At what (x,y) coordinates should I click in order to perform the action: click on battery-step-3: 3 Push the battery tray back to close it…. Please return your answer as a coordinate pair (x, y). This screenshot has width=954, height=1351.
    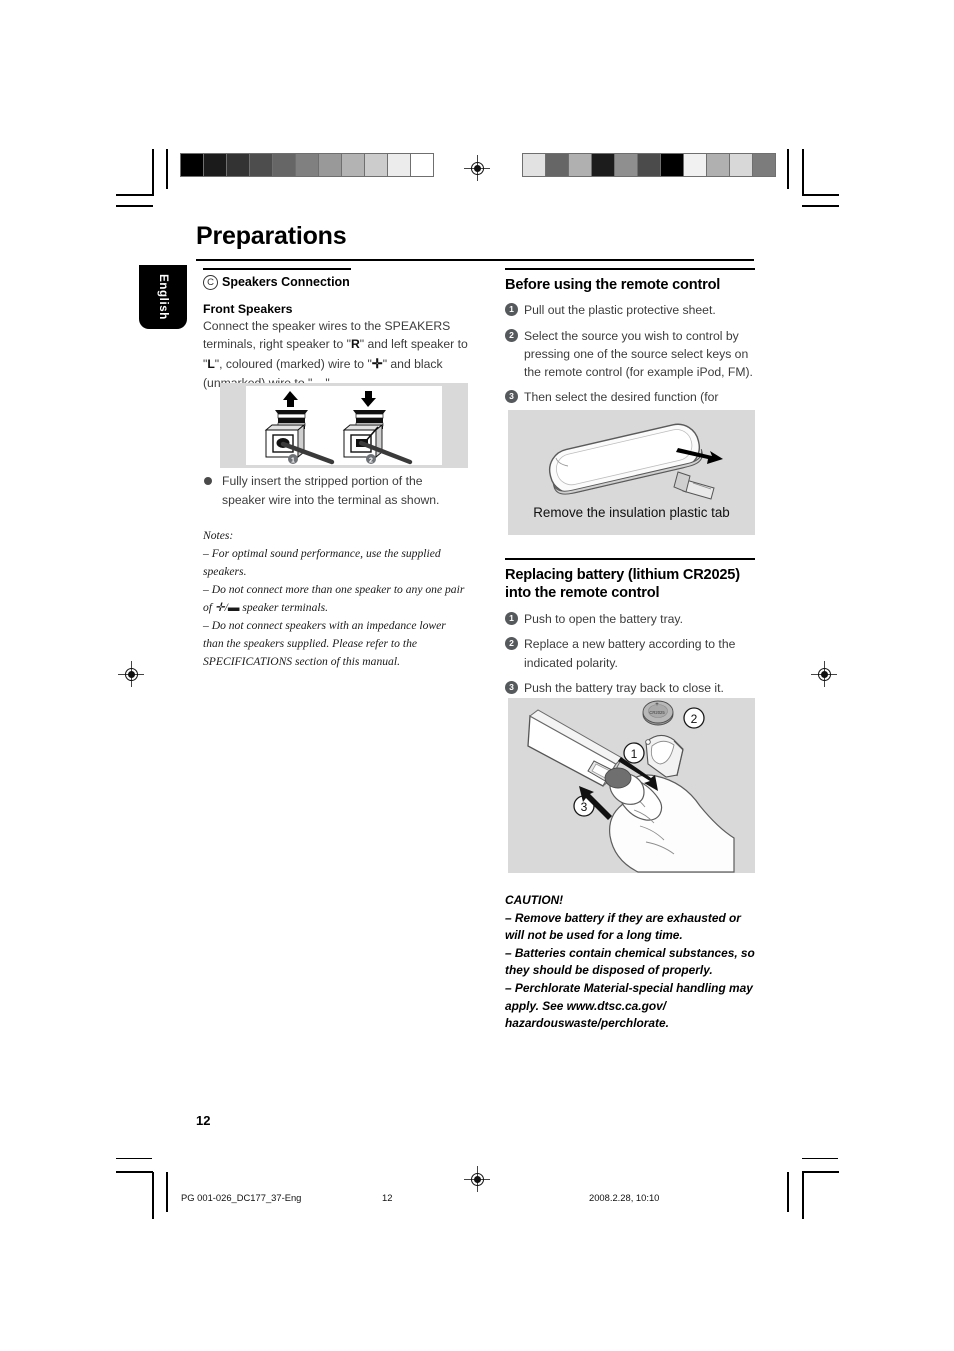
    Looking at the image, I should click on (630, 688).